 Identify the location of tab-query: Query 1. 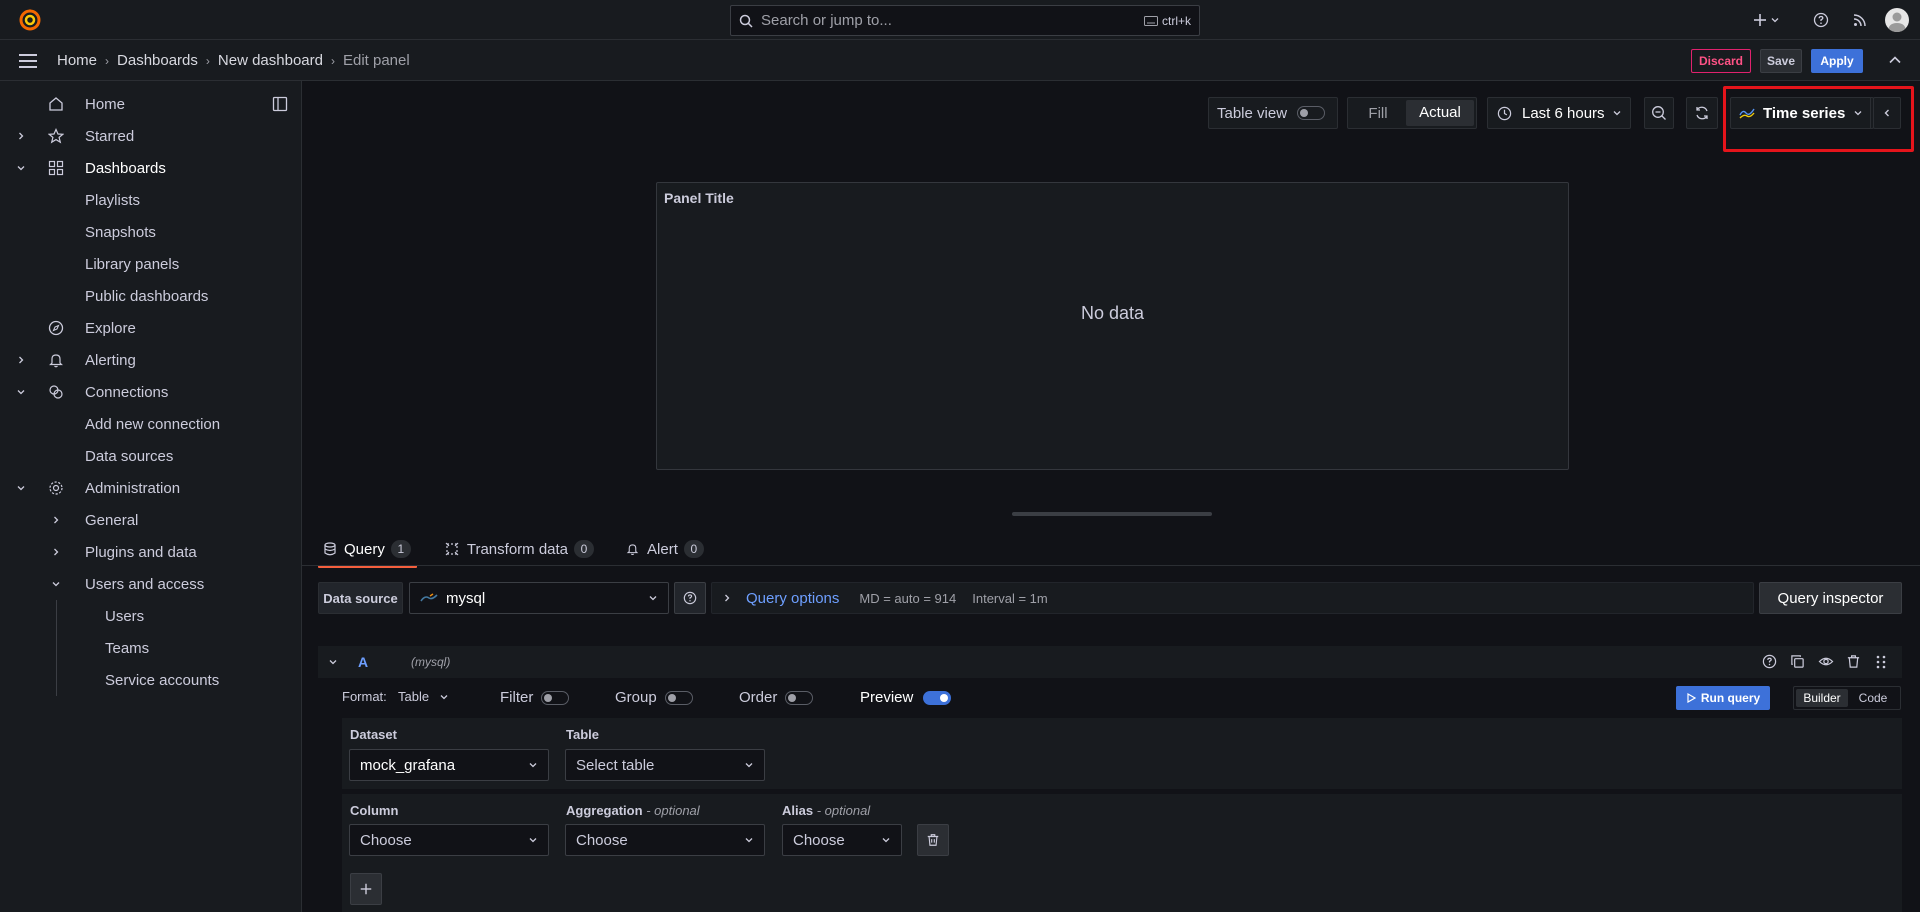
(367, 550).